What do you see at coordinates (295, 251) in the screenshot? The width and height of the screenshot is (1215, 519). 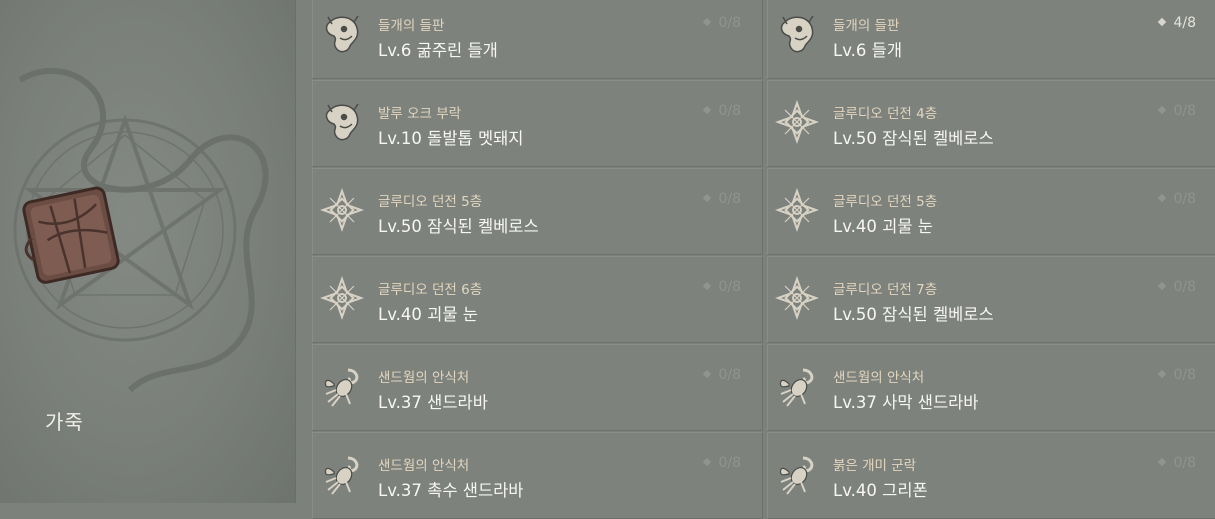 I see `panel-divider` at bounding box center [295, 251].